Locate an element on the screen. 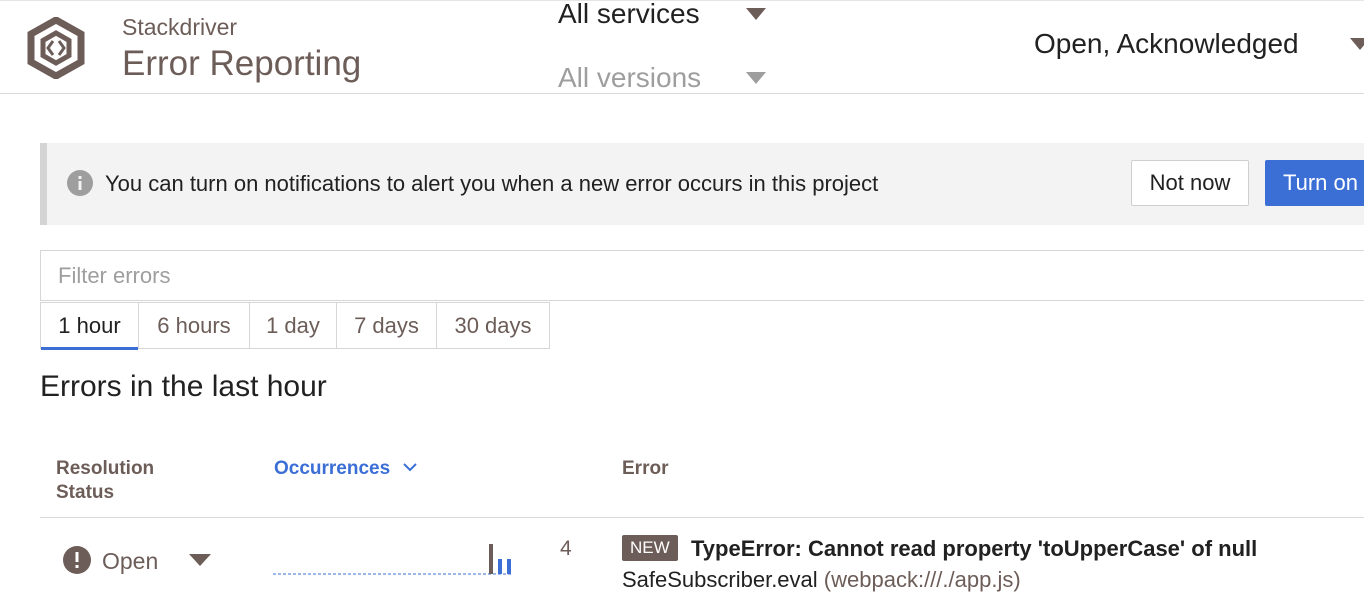 Image resolution: width=1364 pixels, height=612 pixels. turn-on-button: Turn on is located at coordinates (1314, 183).